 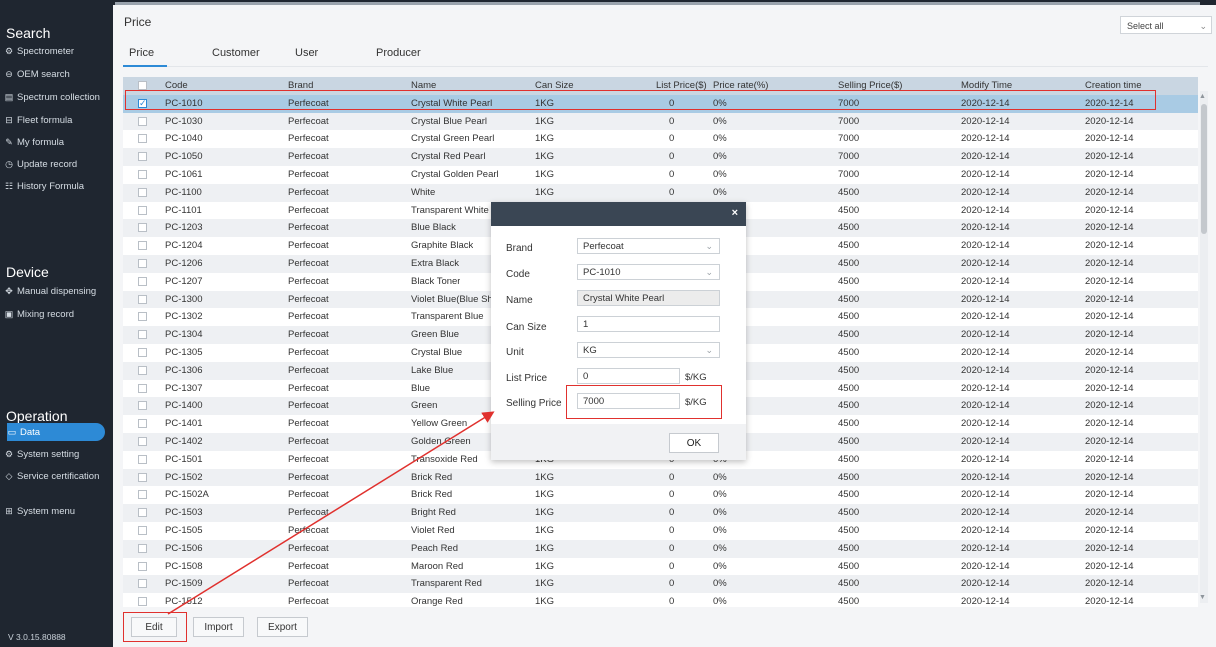 I want to click on import-button: Import, so click(x=218, y=627).